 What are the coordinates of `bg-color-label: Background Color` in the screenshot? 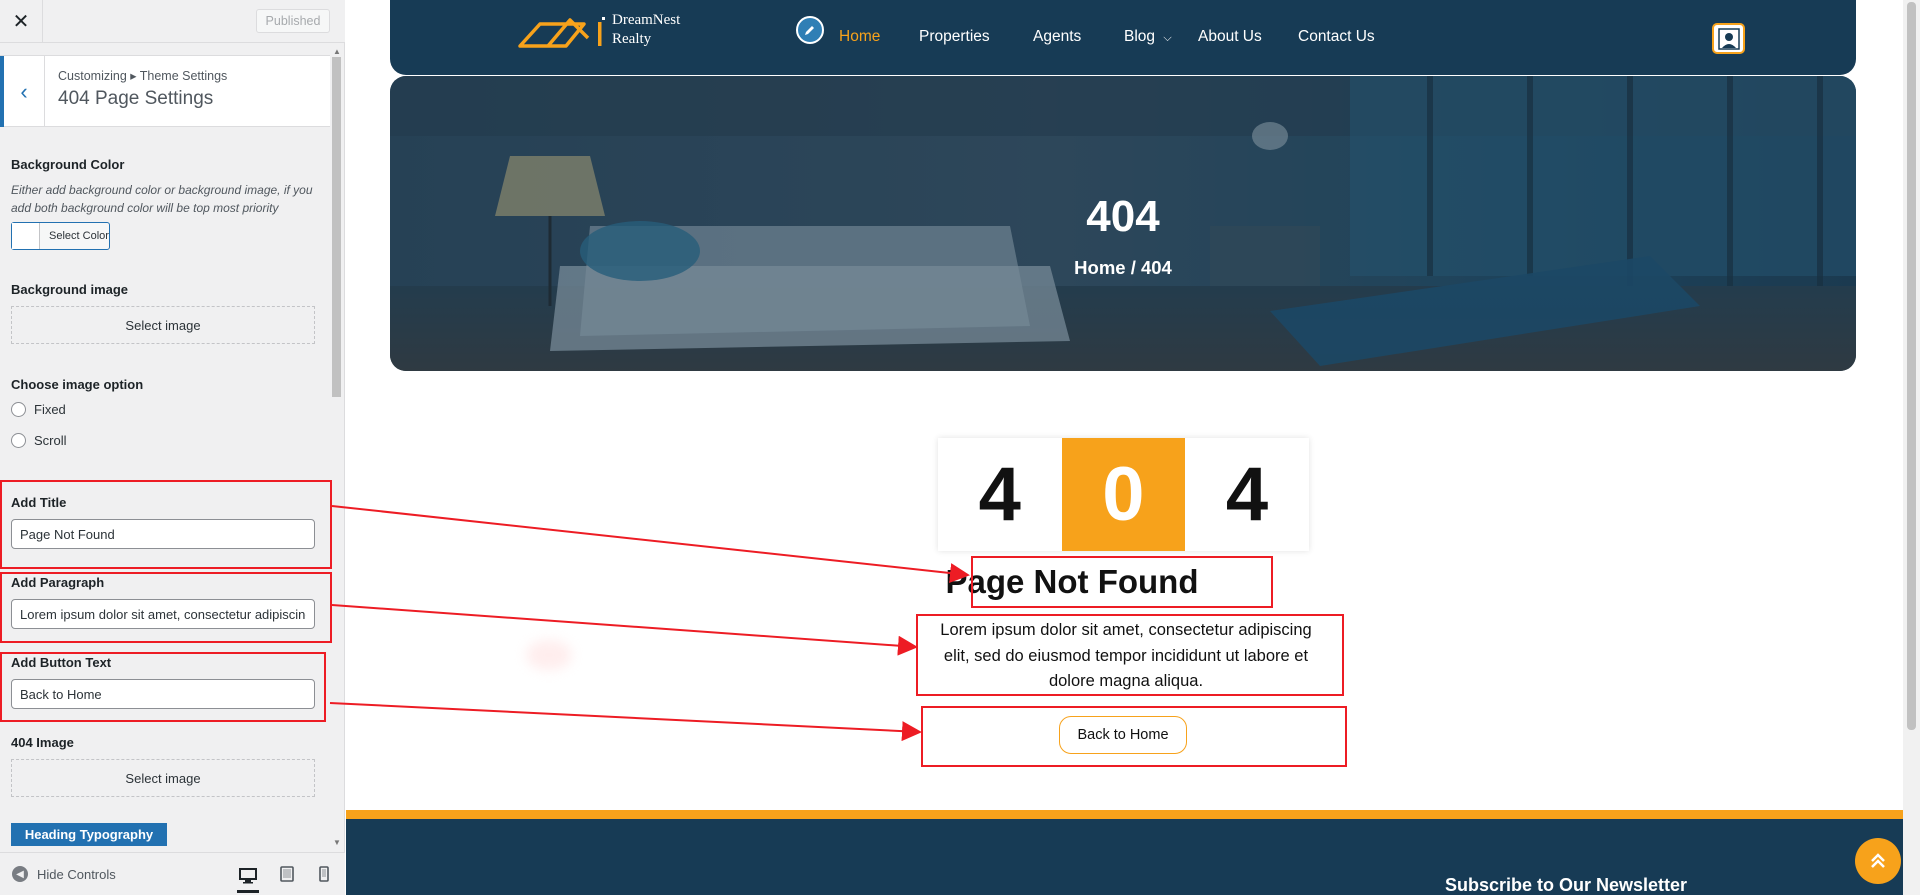 It's located at (68, 164).